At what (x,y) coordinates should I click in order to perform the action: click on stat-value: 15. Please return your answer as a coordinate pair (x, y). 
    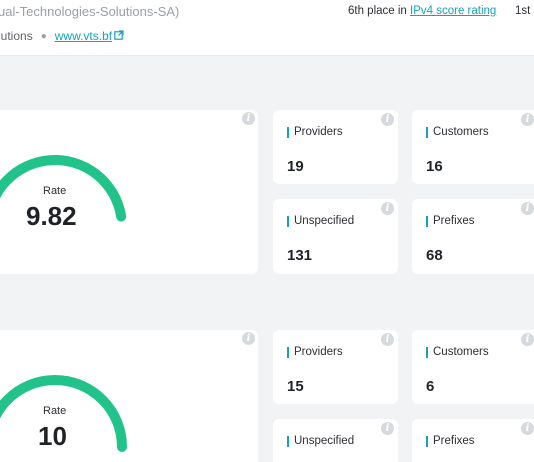
    Looking at the image, I should click on (295, 386).